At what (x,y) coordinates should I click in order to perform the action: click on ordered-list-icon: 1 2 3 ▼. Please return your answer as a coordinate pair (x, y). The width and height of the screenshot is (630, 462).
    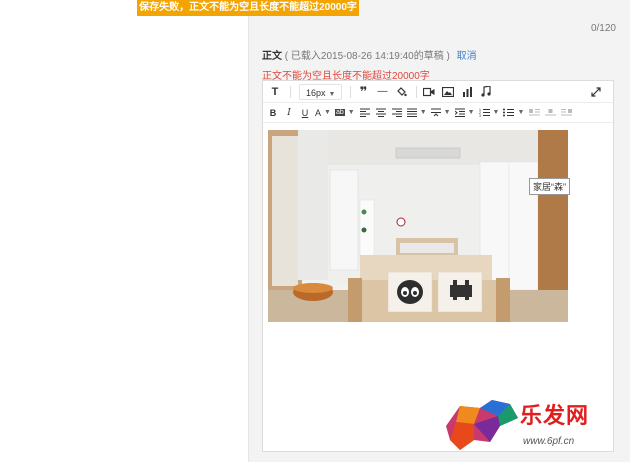
    Looking at the image, I should click on (489, 113).